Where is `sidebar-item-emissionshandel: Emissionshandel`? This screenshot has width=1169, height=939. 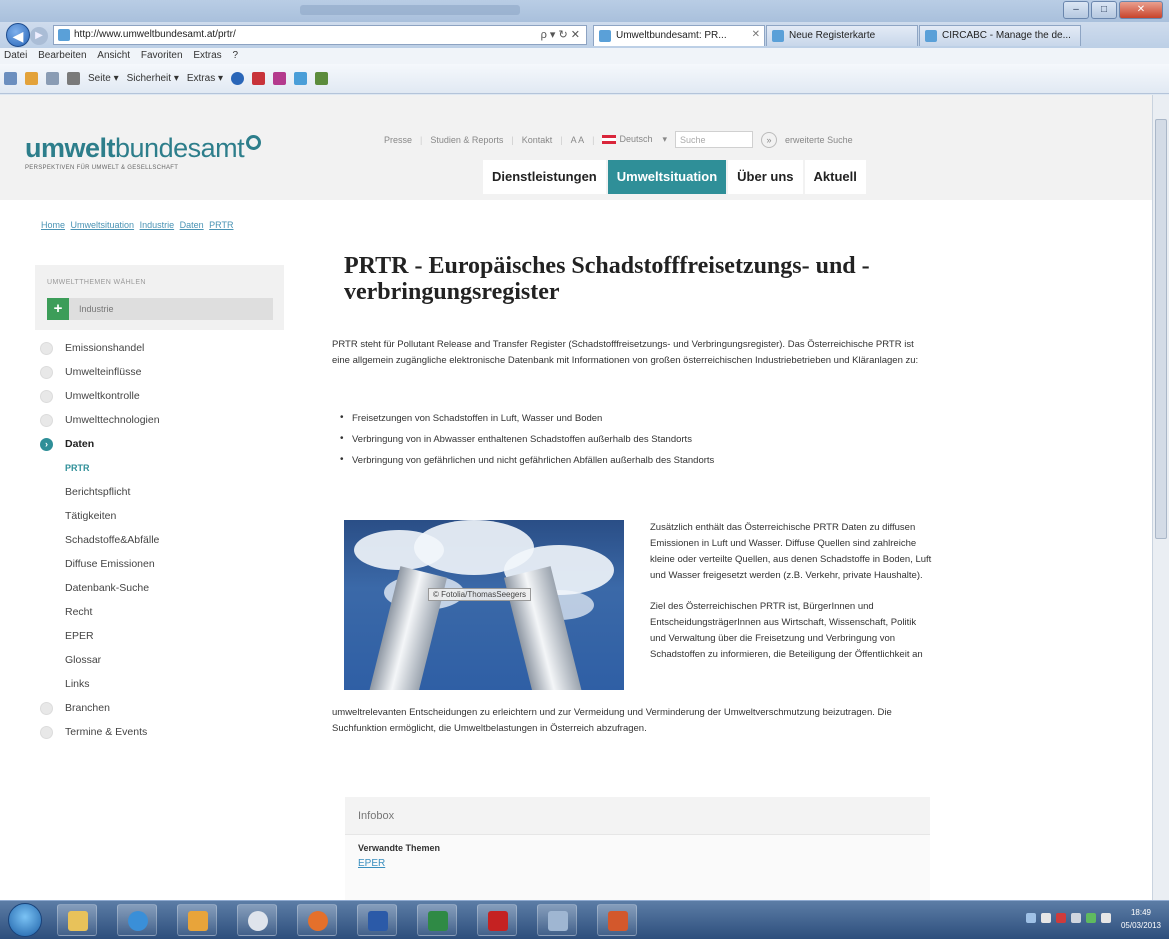 sidebar-item-emissionshandel: Emissionshandel is located at coordinates (159, 348).